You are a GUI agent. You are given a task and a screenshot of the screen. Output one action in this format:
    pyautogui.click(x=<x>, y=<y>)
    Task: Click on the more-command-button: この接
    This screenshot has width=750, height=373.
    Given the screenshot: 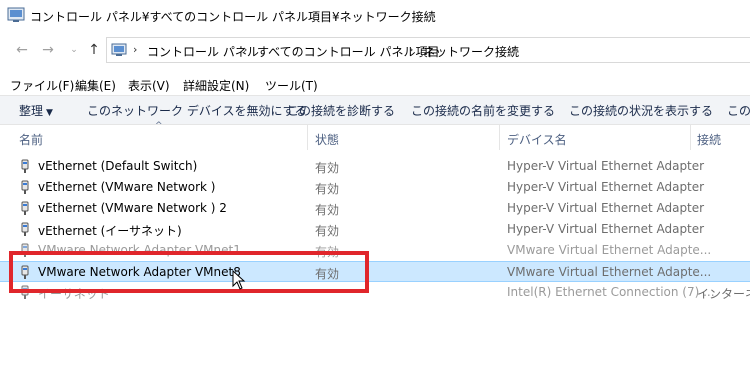 What is the action you would take?
    pyautogui.click(x=738, y=110)
    